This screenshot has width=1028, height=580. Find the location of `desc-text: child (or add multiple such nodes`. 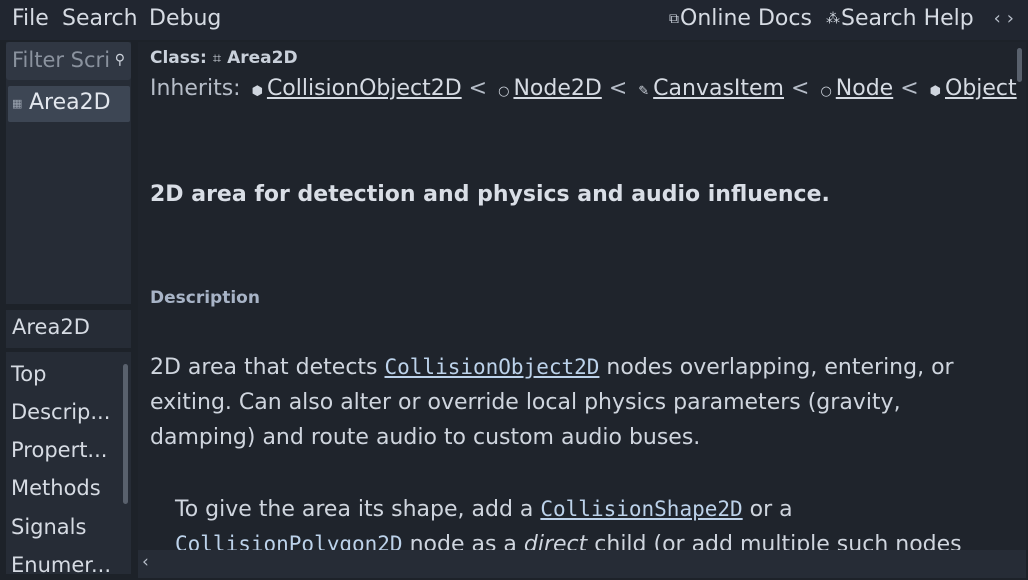

desc-text: child (or add multiple such nodes is located at coordinates (774, 541).